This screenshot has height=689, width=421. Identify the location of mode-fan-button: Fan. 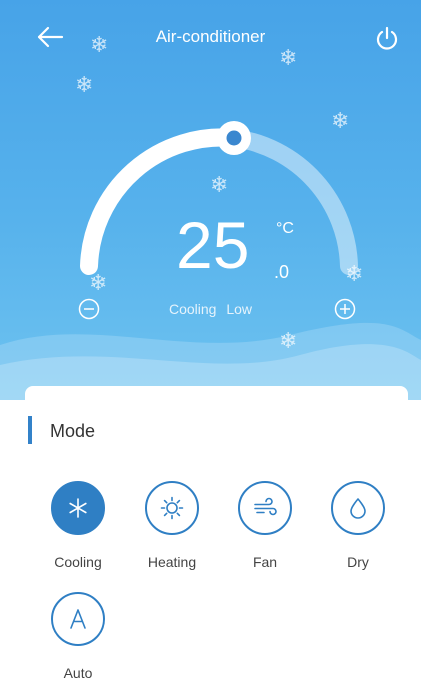
(265, 525).